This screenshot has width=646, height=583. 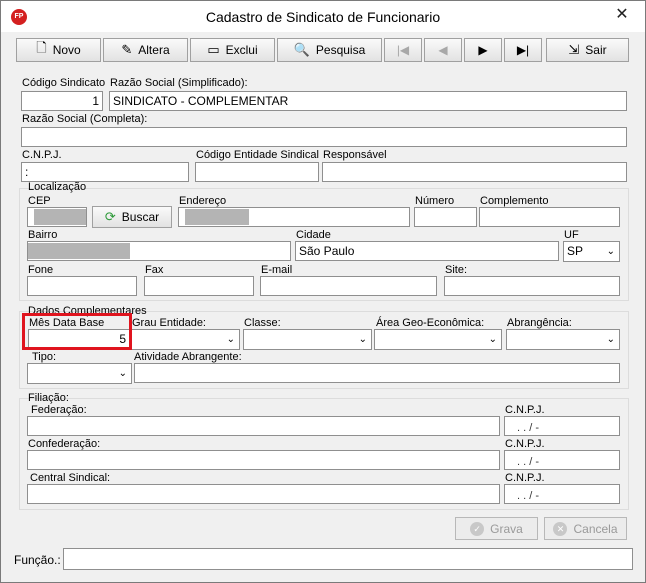 I want to click on uf-selected-value: SP, so click(x=575, y=251).